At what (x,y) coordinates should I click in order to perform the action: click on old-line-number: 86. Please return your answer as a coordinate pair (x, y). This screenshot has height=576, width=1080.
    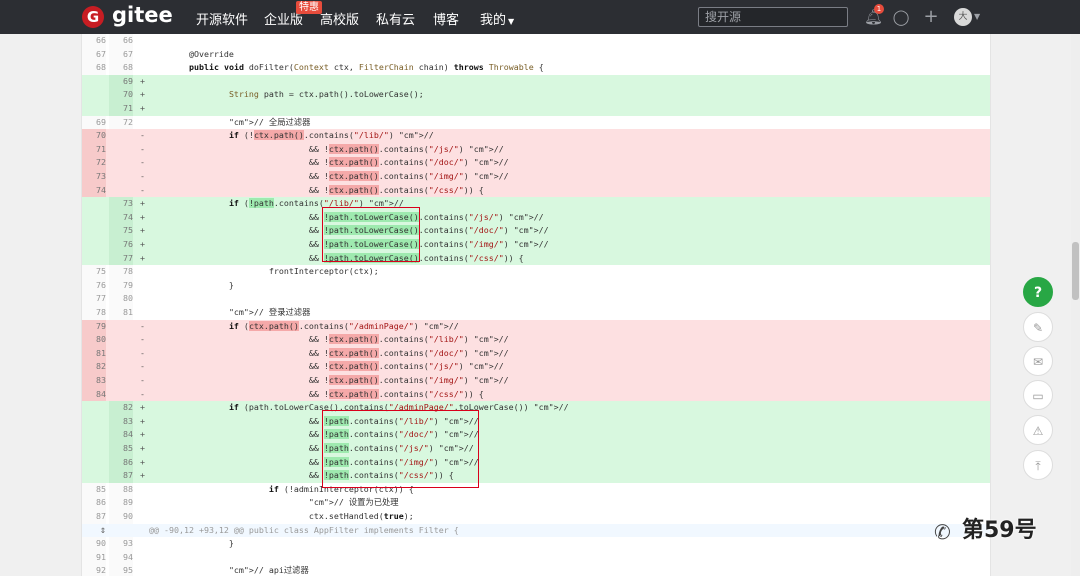
    Looking at the image, I should click on (94, 503).